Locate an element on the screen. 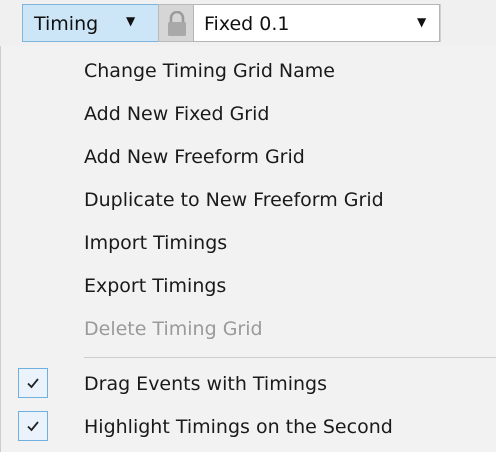 The width and height of the screenshot is (496, 452). menu-item-add-new-freeform-grid: Add New Freeform Grid is located at coordinates (248, 157).